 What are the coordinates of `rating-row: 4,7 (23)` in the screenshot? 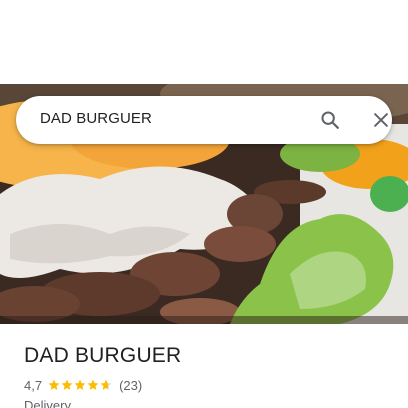 It's located at (83, 385).